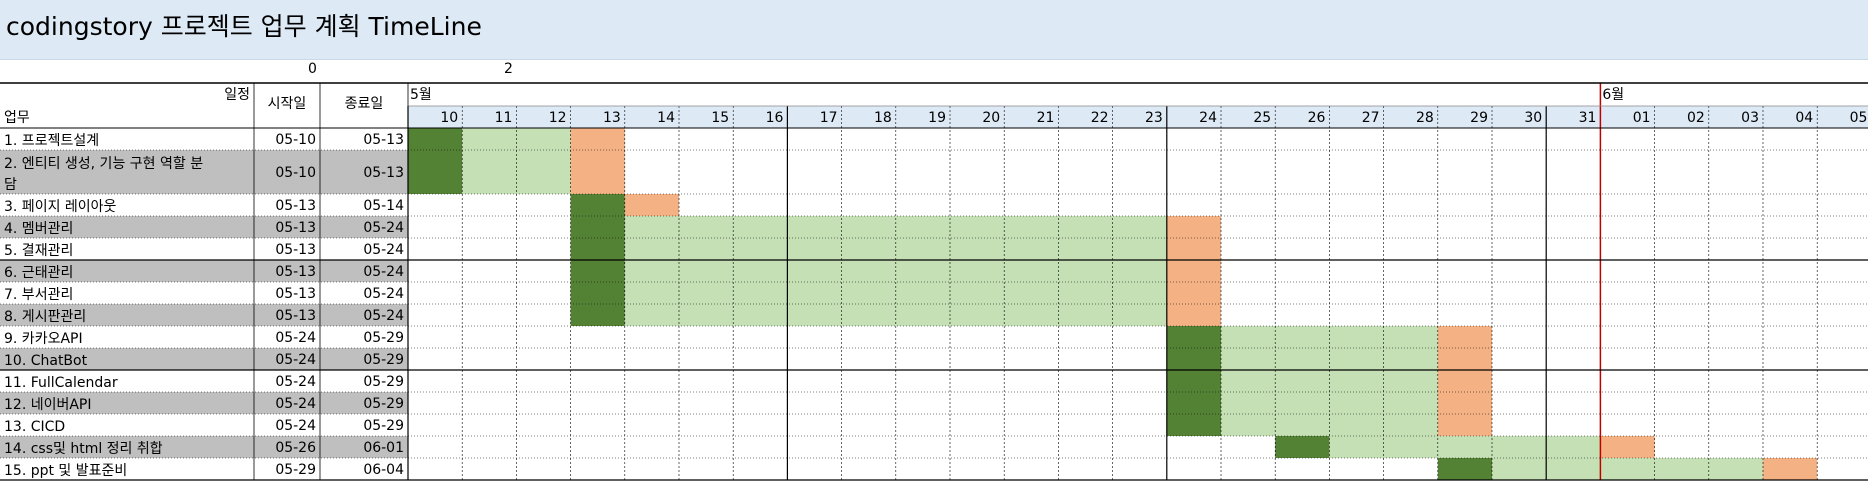  I want to click on day-tick-label: 23, so click(1154, 118).